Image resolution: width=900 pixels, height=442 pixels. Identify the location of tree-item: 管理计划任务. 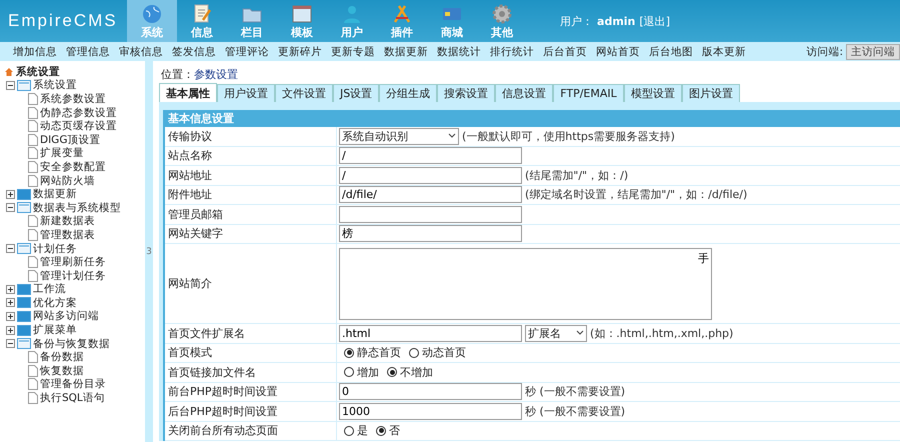
(73, 275).